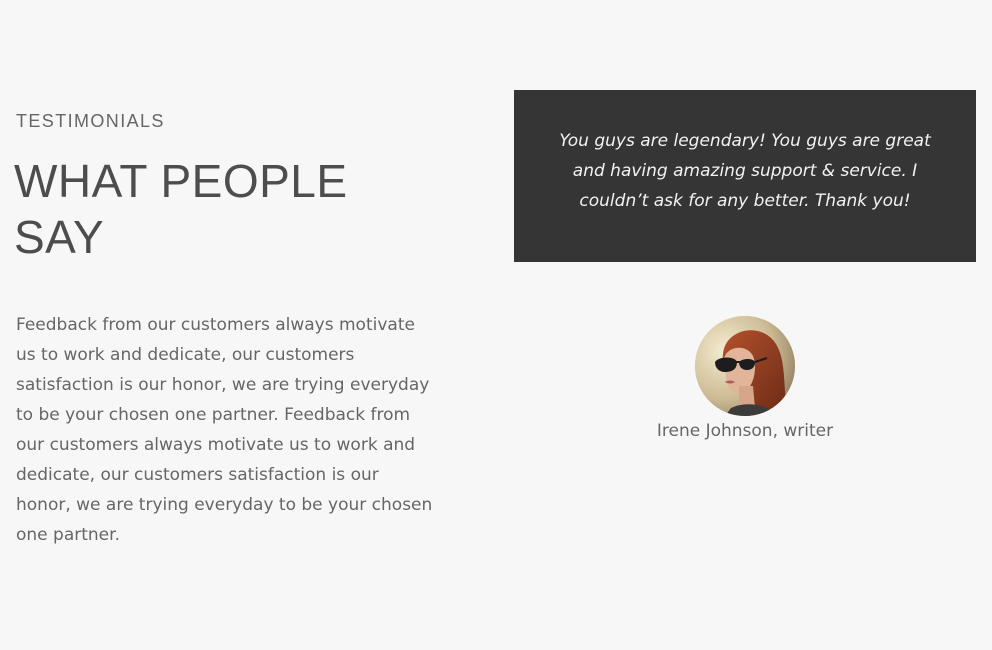  I want to click on author-avatar, so click(745, 366).